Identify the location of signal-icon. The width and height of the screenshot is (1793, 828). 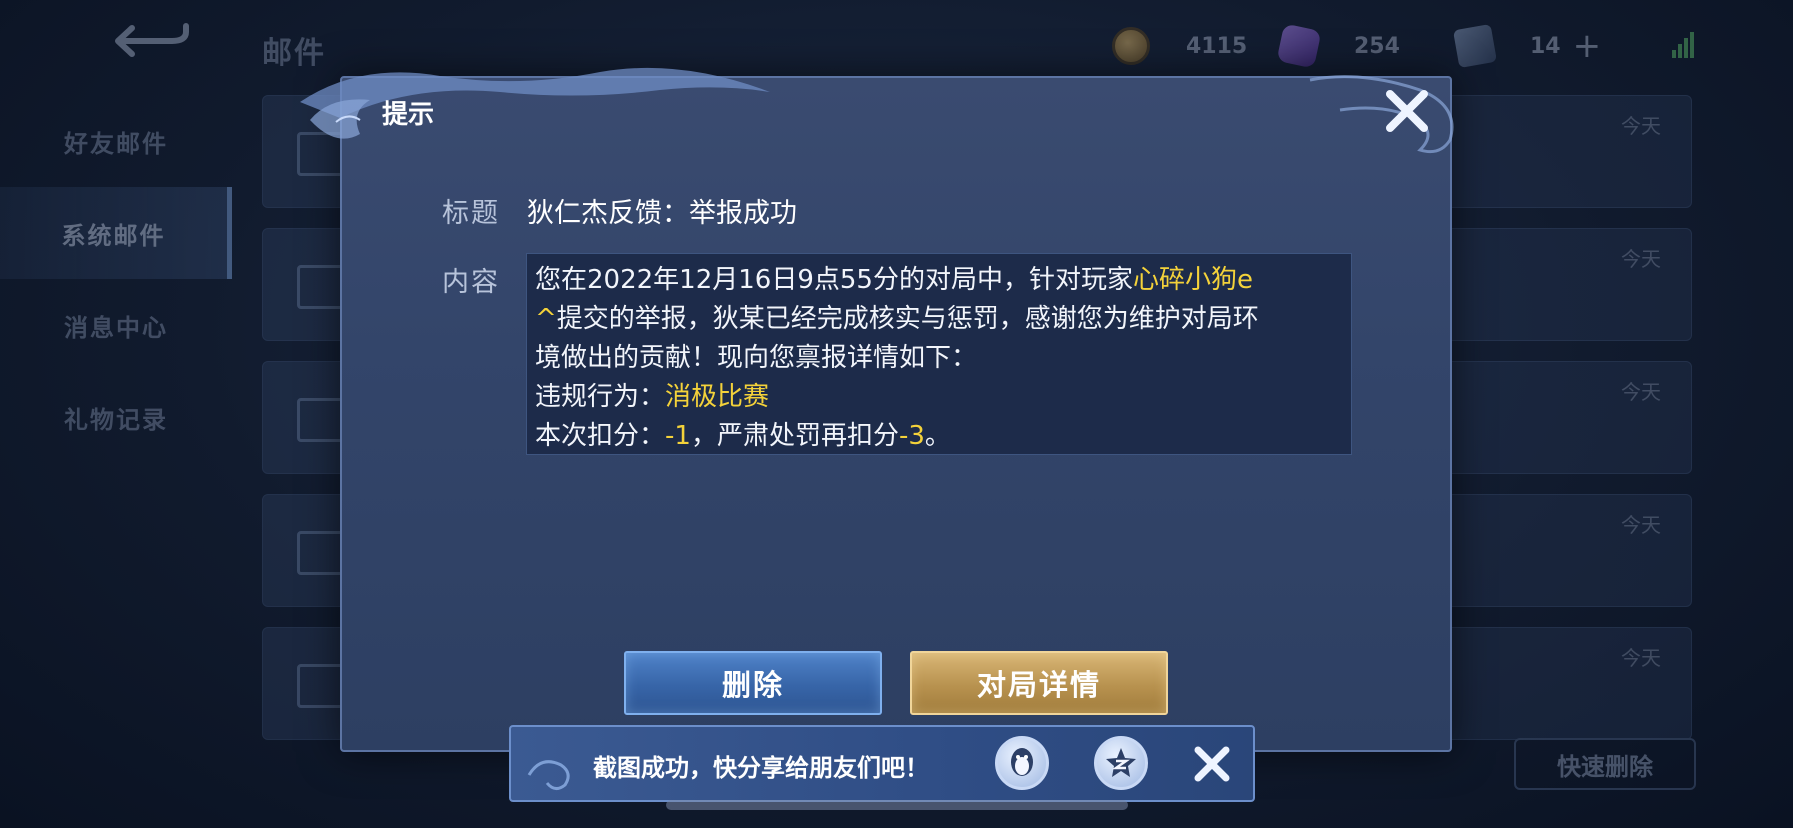
(1683, 44).